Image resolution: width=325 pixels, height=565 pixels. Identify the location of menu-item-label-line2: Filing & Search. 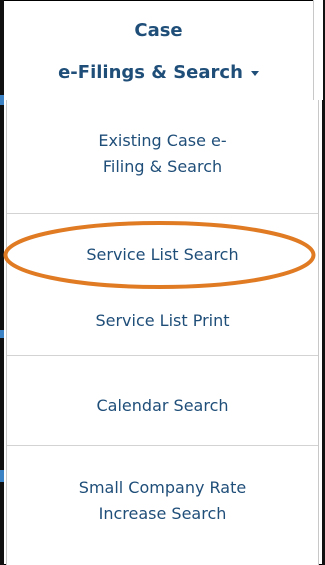
(162, 166).